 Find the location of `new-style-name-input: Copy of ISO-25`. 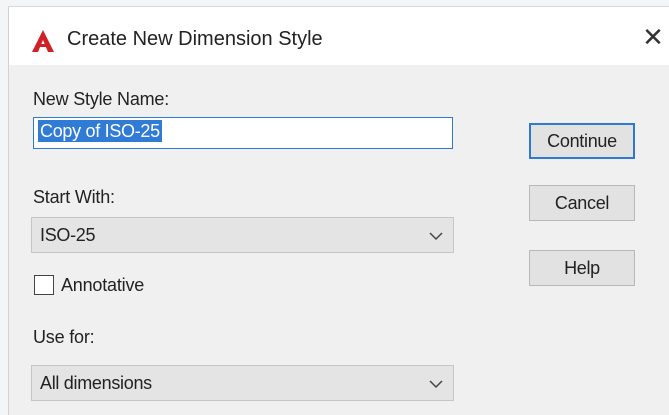

new-style-name-input: Copy of ISO-25 is located at coordinates (243, 133).